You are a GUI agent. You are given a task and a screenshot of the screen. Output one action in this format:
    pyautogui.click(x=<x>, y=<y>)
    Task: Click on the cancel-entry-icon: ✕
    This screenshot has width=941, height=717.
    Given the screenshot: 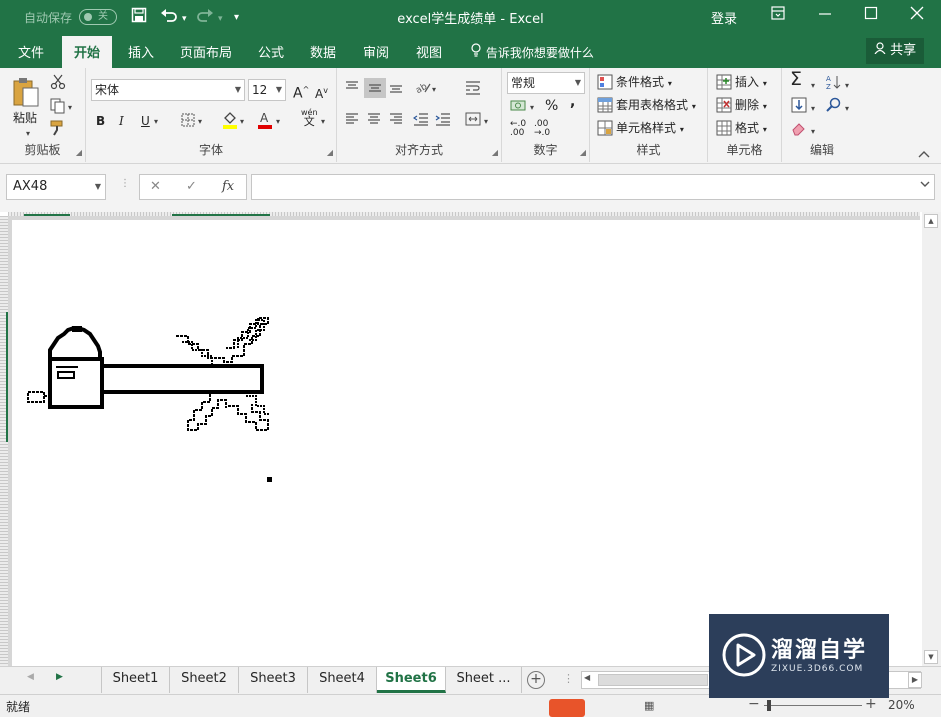 What is the action you would take?
    pyautogui.click(x=155, y=186)
    